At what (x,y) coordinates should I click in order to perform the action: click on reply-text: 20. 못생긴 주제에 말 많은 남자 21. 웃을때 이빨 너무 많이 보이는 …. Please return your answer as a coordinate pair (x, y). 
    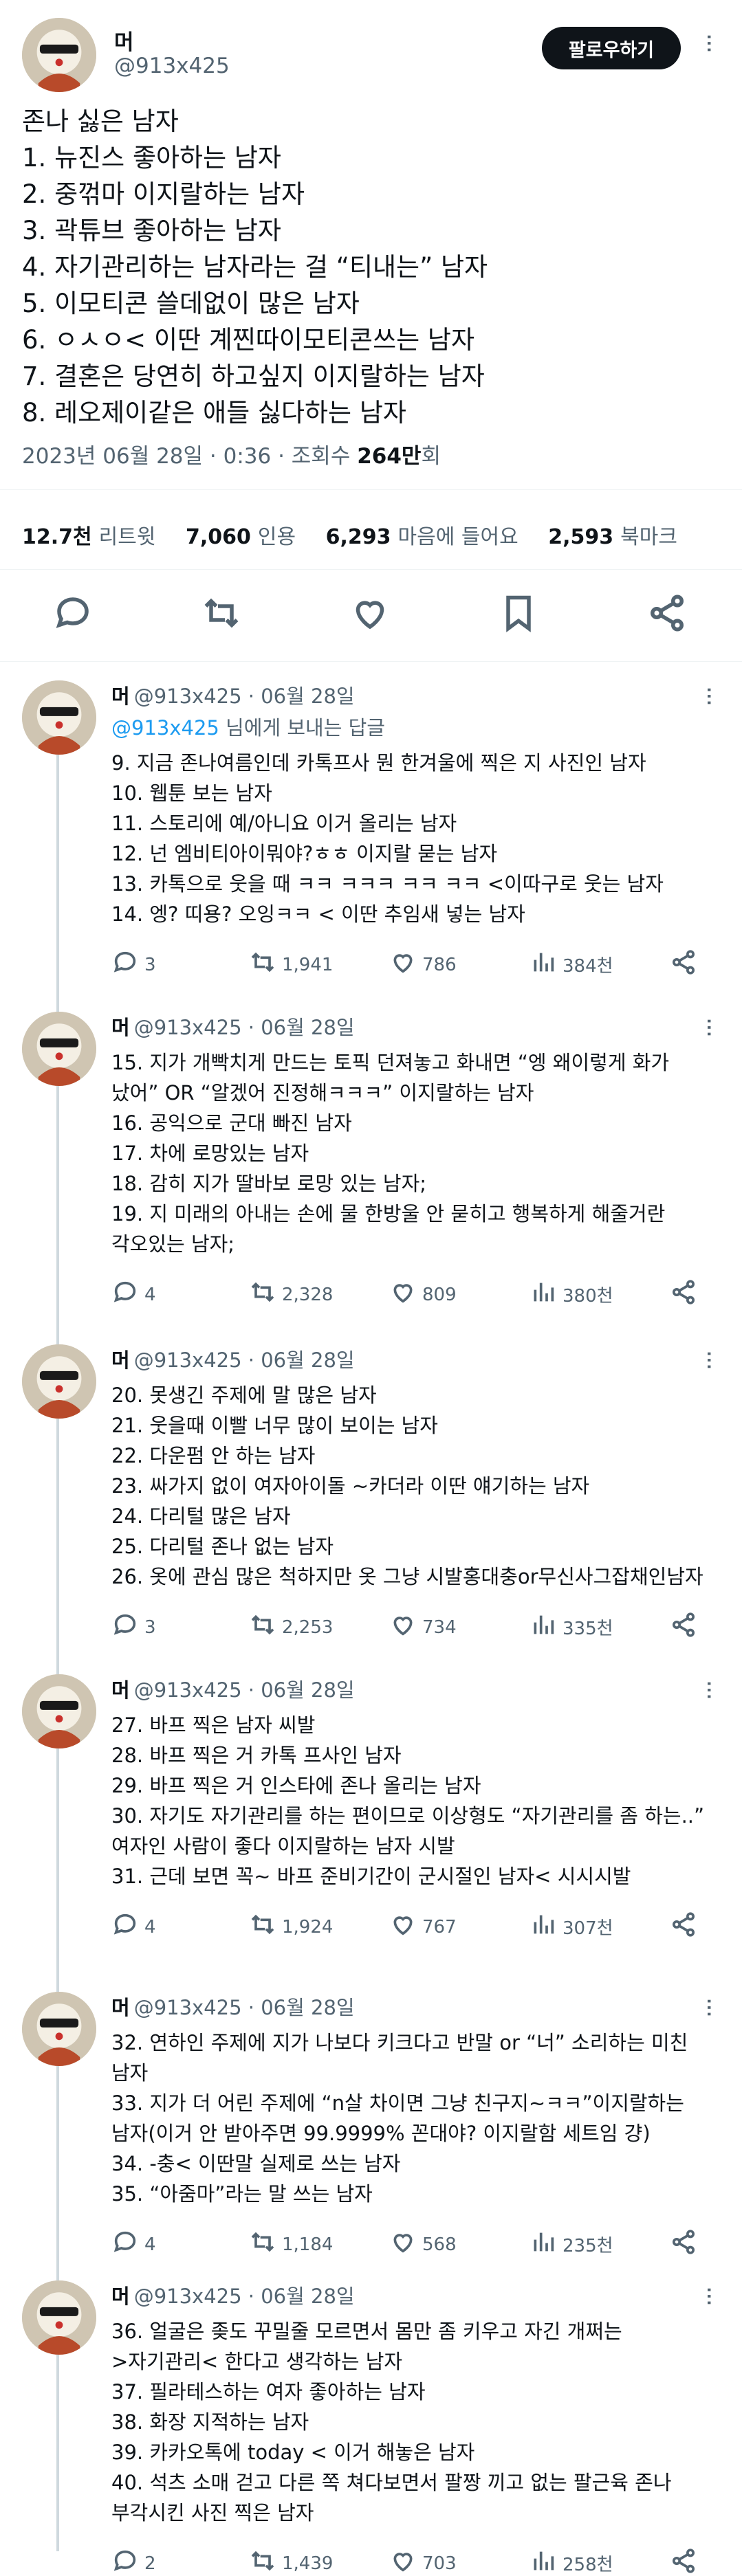
    Looking at the image, I should click on (420, 1486).